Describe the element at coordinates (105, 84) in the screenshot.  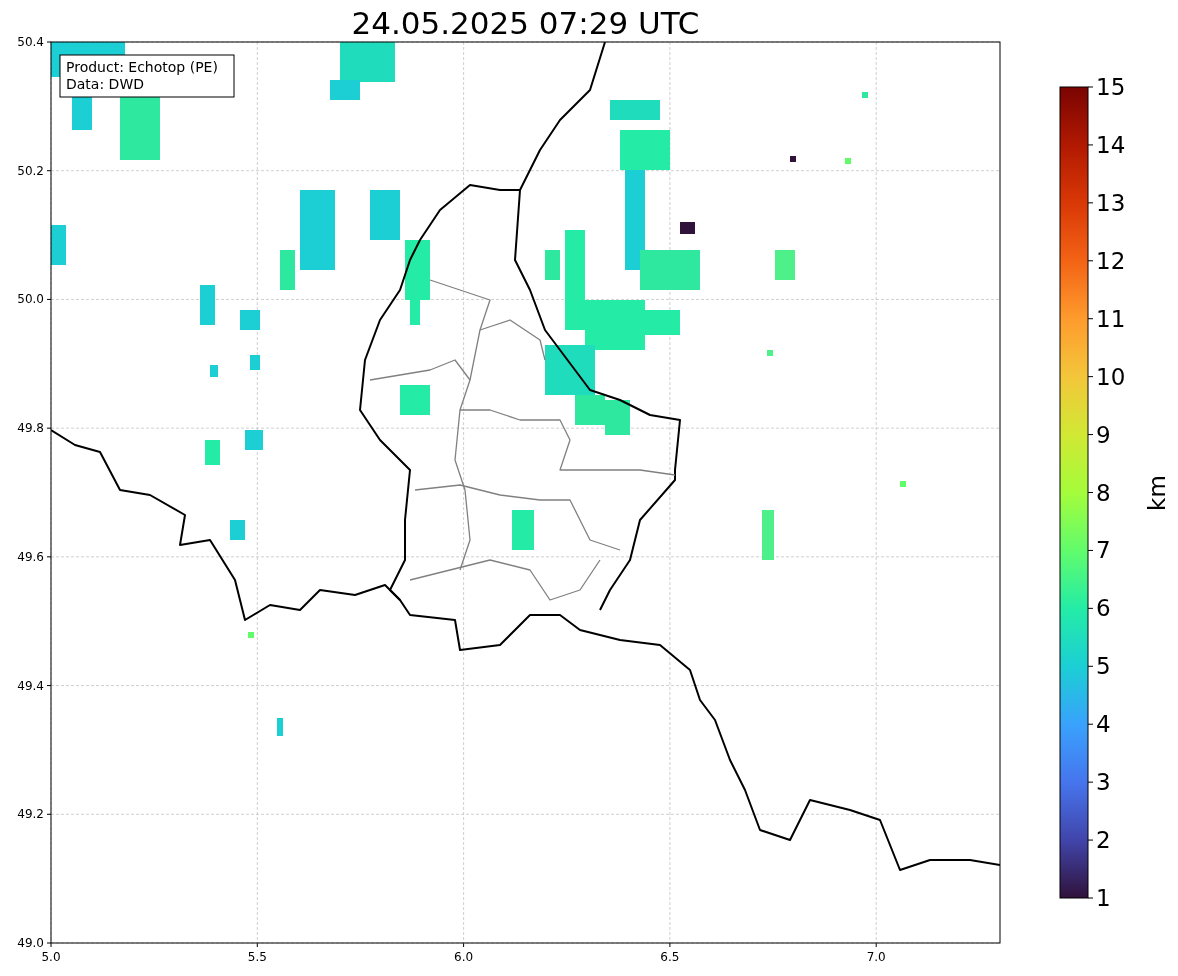
I see `info-text: Data: DWD` at that location.